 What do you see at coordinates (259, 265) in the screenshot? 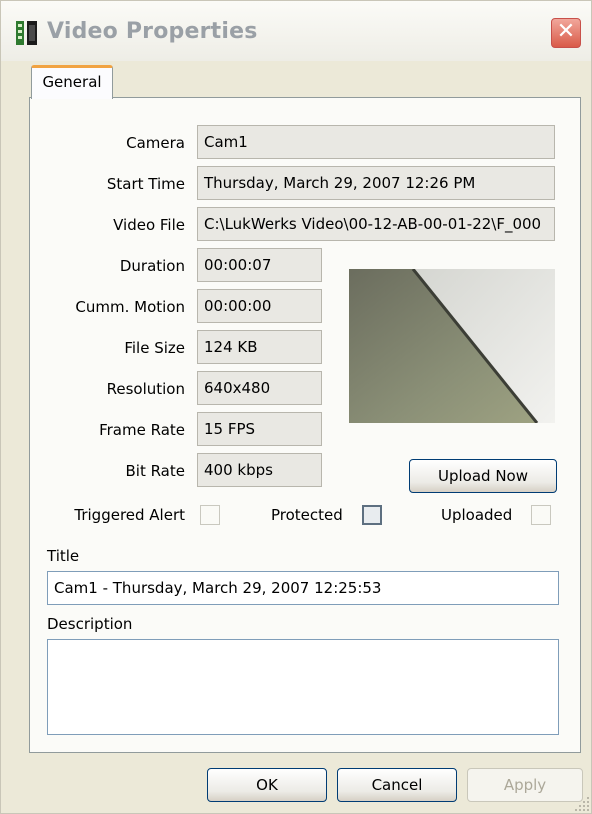
I see `duration-field: 00:00:07` at bounding box center [259, 265].